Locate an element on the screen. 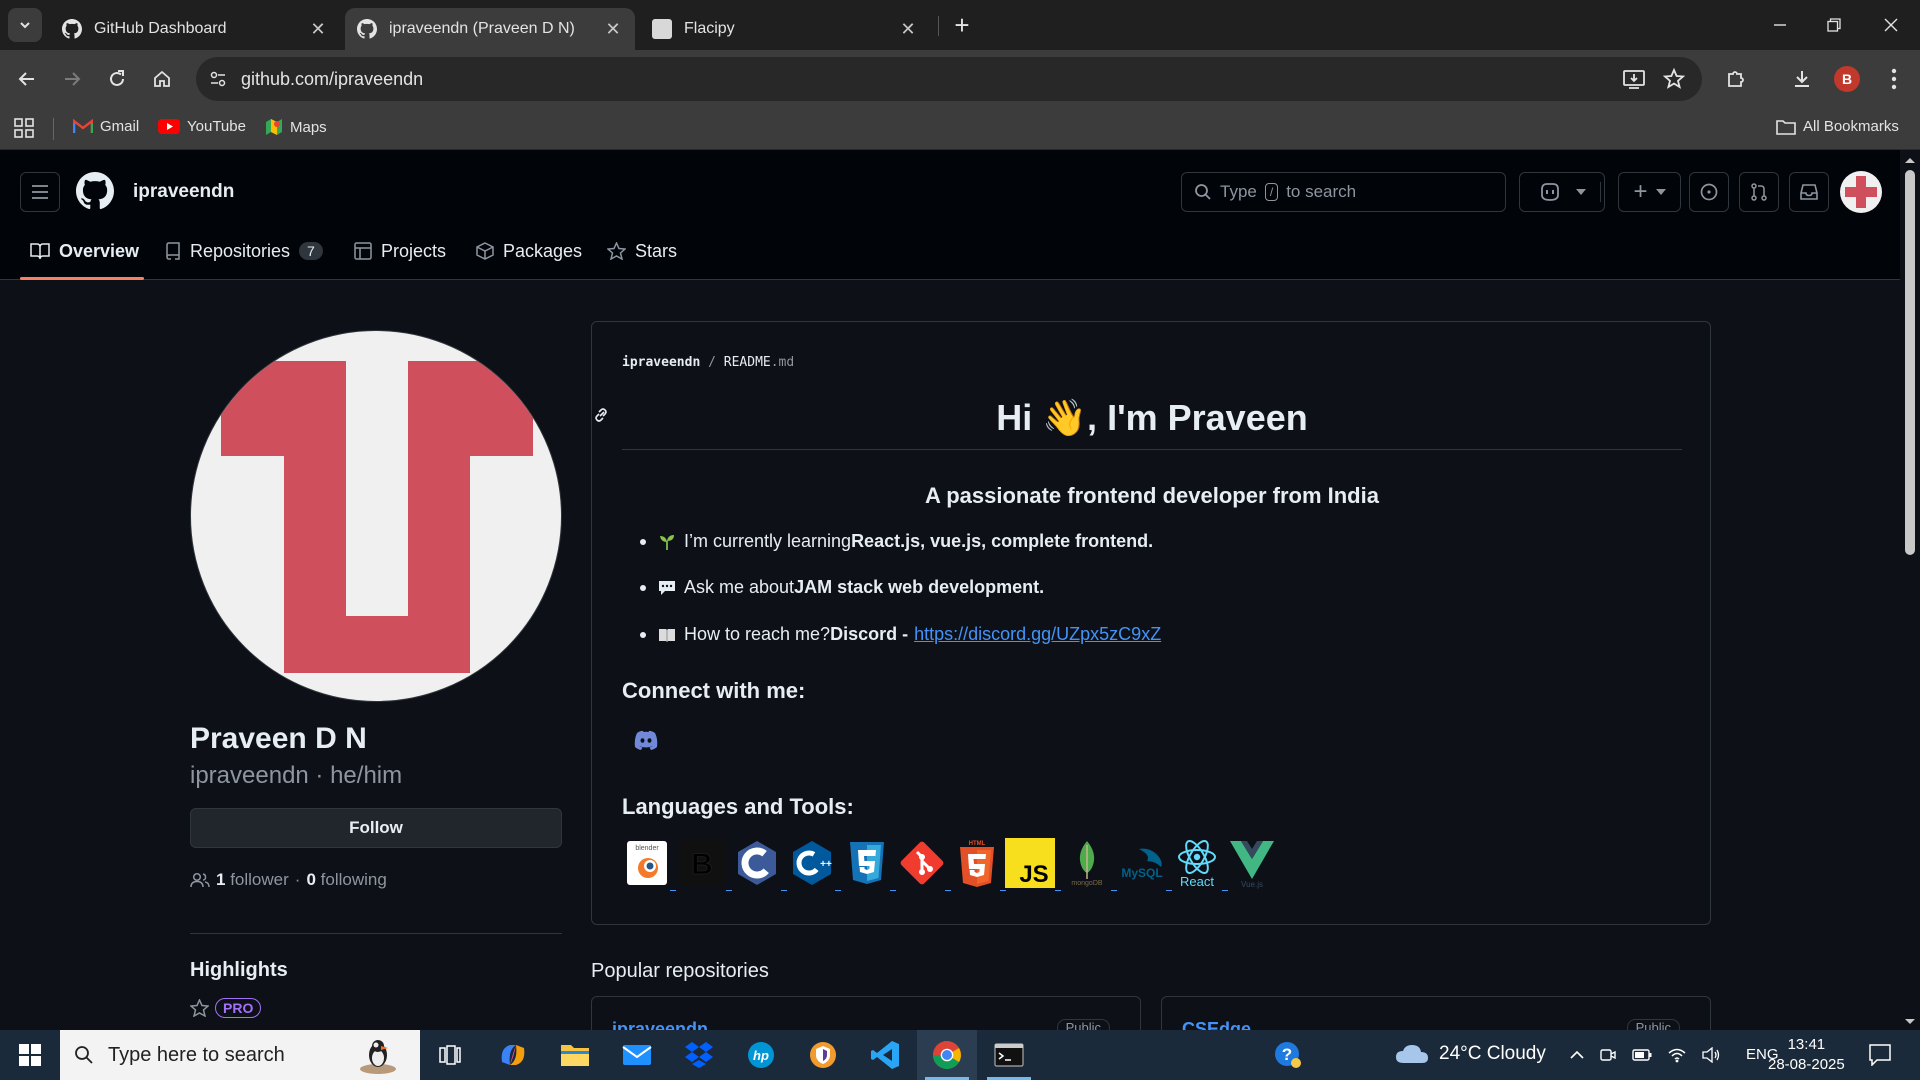  downloads-button is located at coordinates (1802, 79).